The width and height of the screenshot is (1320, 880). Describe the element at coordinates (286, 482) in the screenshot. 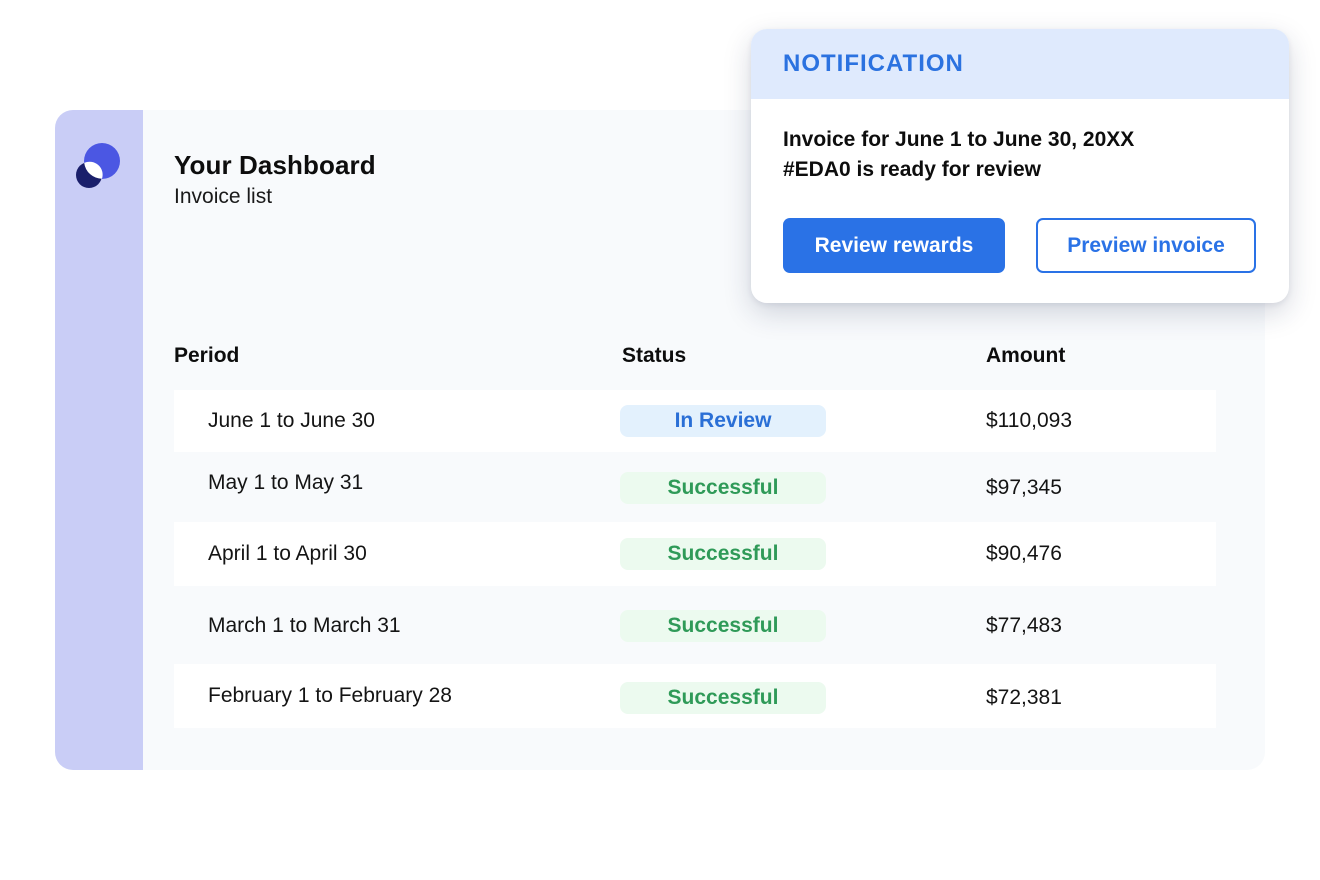

I see `row-period: May 1 to May 31` at that location.